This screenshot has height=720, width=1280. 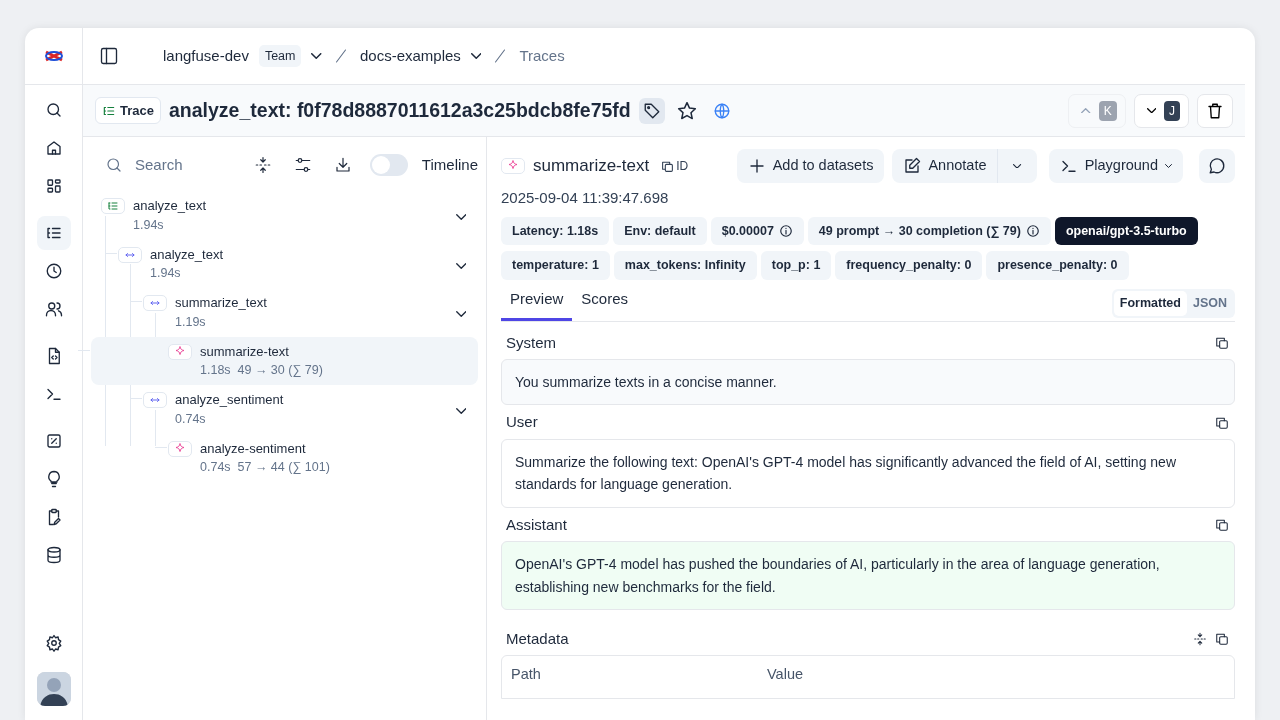 What do you see at coordinates (912, 166) in the screenshot?
I see `edit-icon` at bounding box center [912, 166].